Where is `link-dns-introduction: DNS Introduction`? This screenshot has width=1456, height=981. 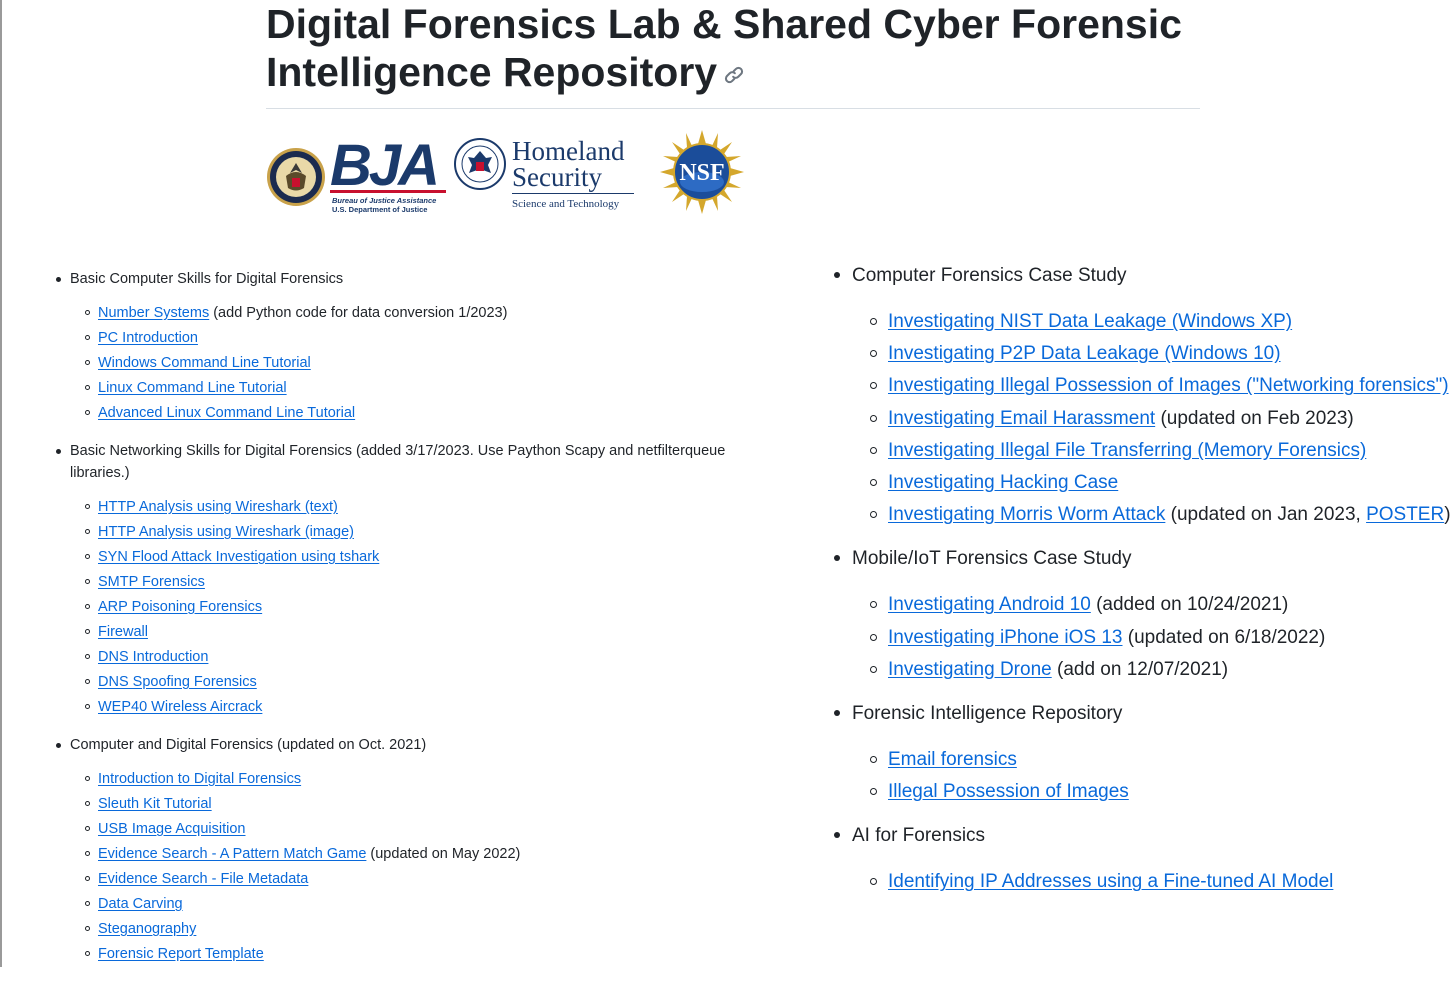 link-dns-introduction: DNS Introduction is located at coordinates (153, 657).